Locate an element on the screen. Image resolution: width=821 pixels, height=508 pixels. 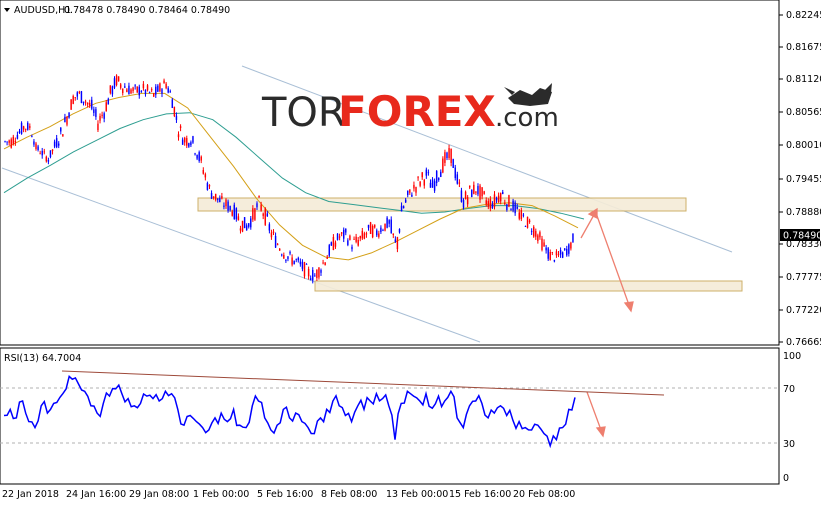
rsi-axis: 100 70 30 0 is located at coordinates (792, 417).